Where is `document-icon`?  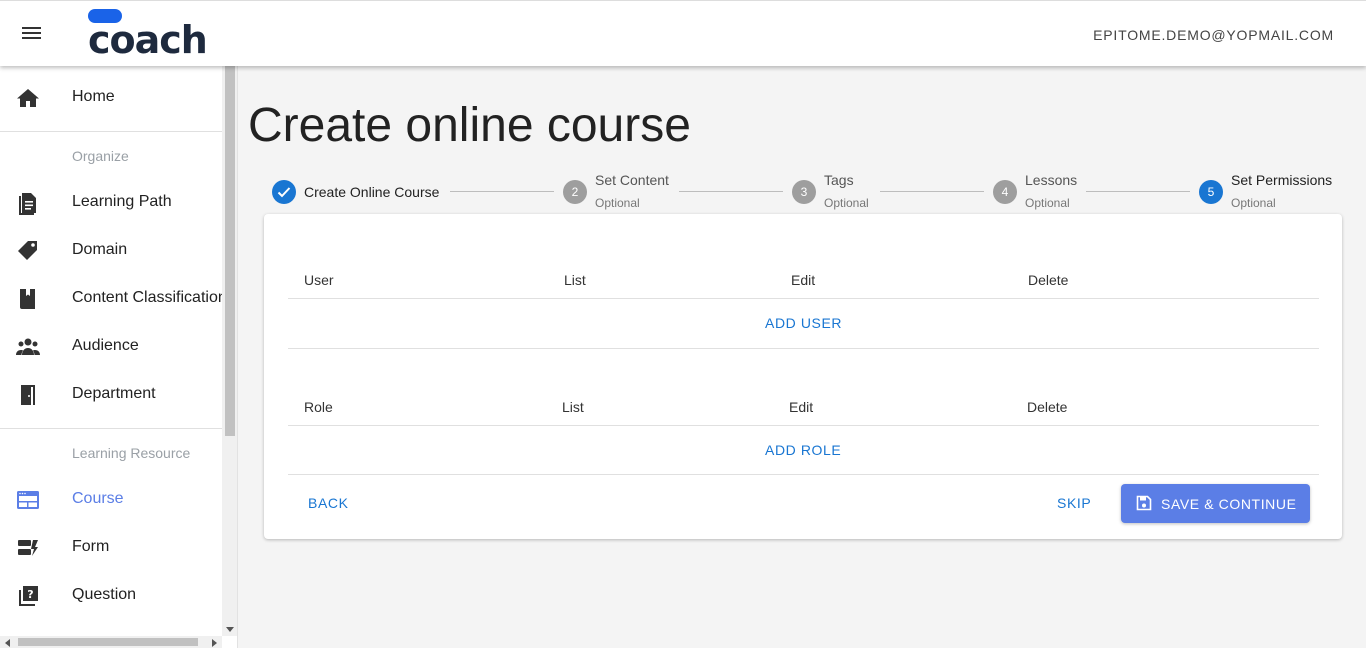
document-icon is located at coordinates (27, 204).